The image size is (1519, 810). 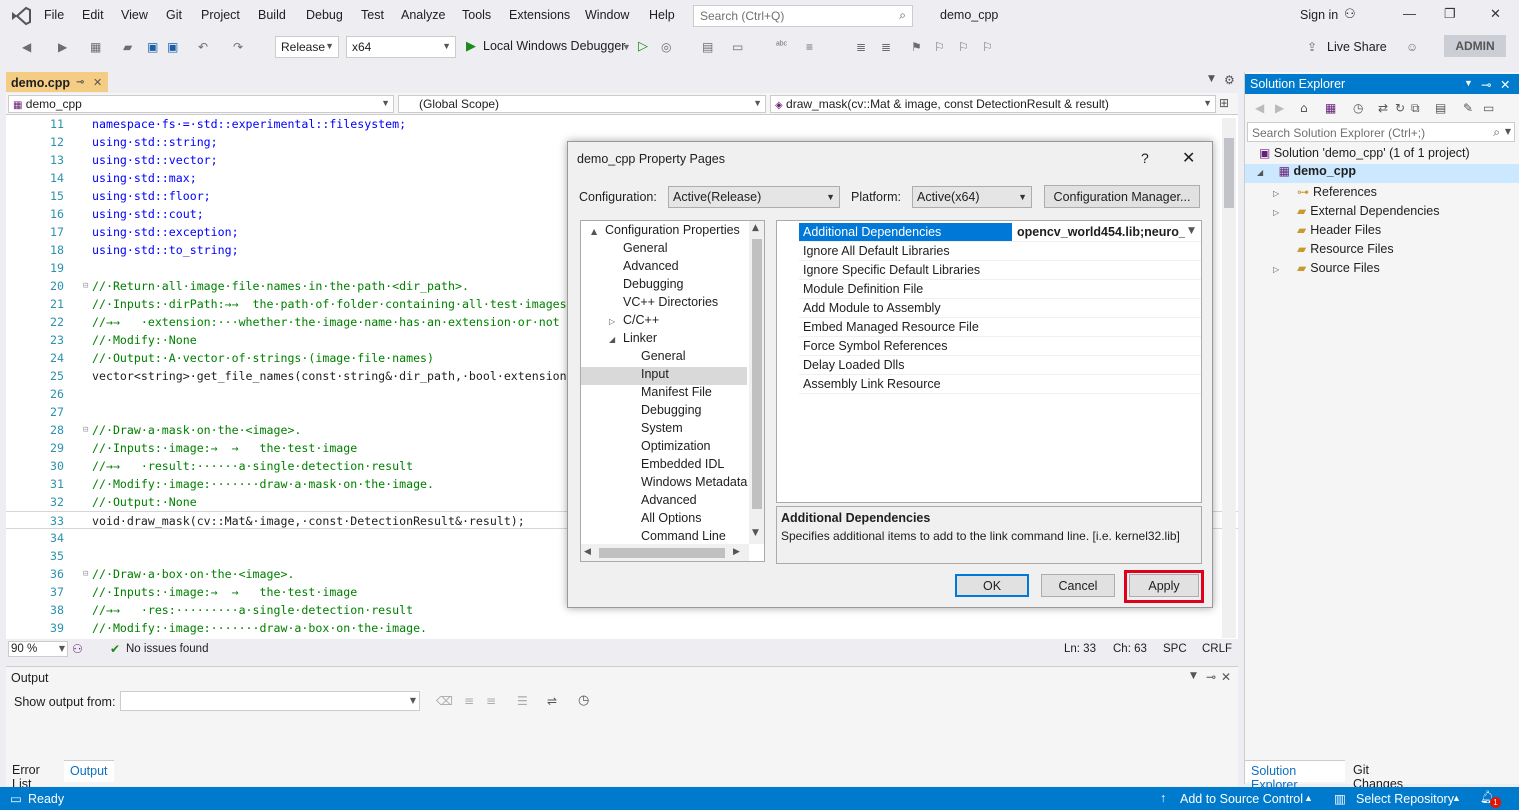 What do you see at coordinates (1450, 14) in the screenshot?
I see `restore-button: ❐` at bounding box center [1450, 14].